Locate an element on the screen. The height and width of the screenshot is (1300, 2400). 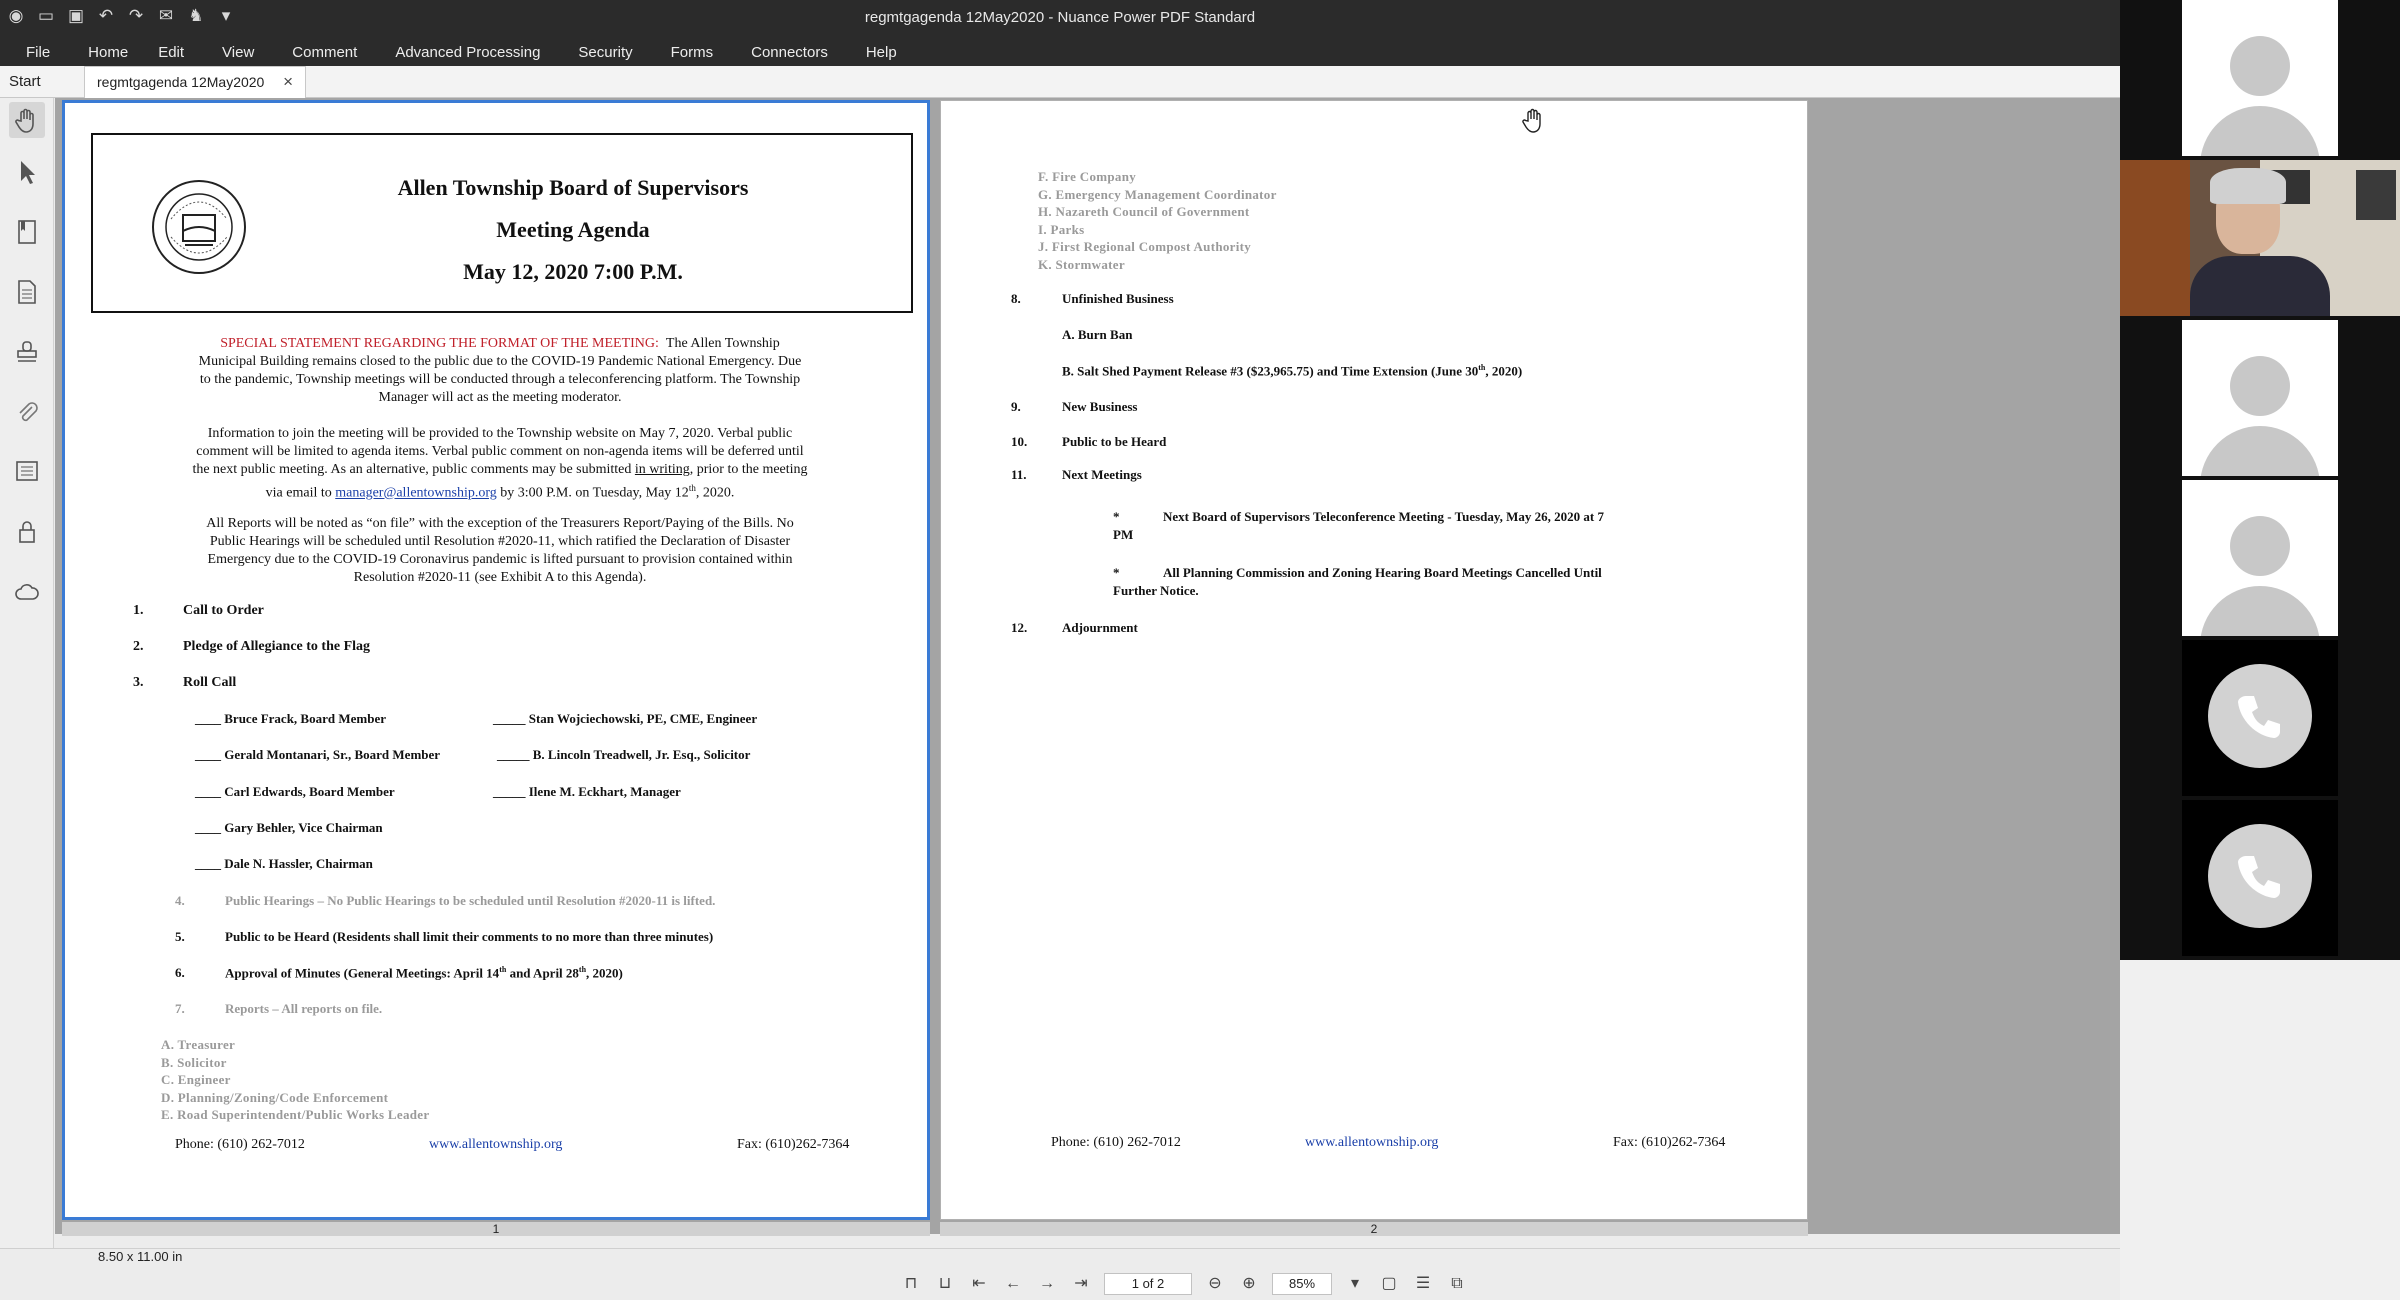
select-tool-button is located at coordinates (27, 172).